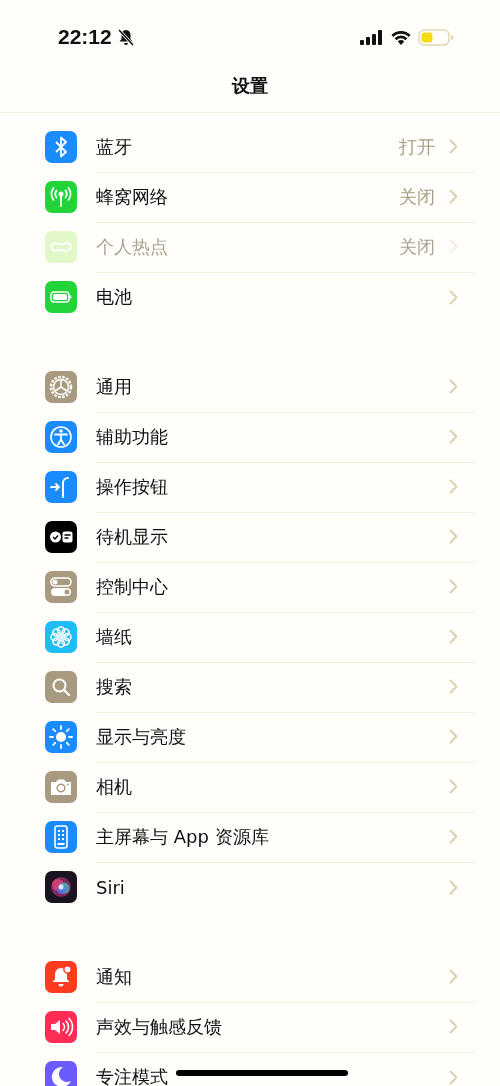 The height and width of the screenshot is (1086, 500). I want to click on settings-row: 待机显示, so click(250, 537).